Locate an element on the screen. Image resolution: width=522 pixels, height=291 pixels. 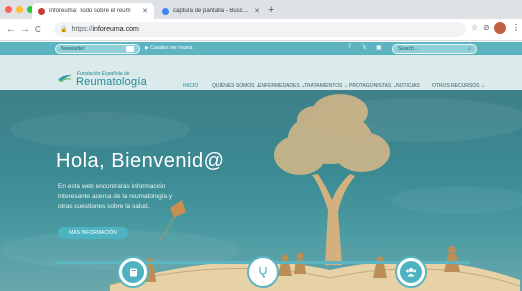
twitter-icon: 𝕏 is located at coordinates (364, 47).